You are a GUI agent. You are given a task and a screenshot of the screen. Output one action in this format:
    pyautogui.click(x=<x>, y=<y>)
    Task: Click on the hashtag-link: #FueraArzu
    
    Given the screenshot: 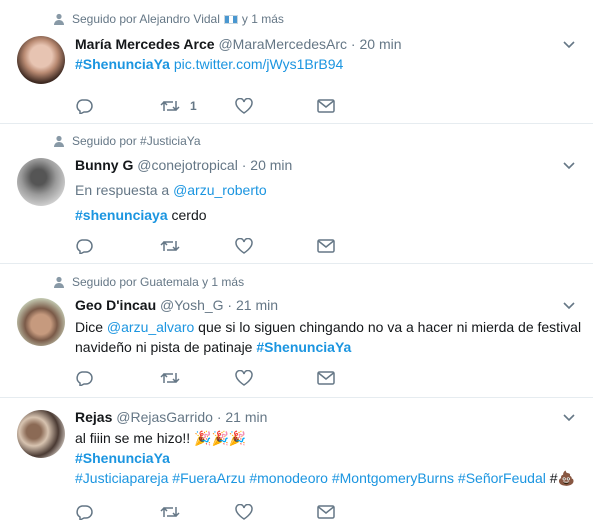 What is the action you would take?
    pyautogui.click(x=208, y=478)
    